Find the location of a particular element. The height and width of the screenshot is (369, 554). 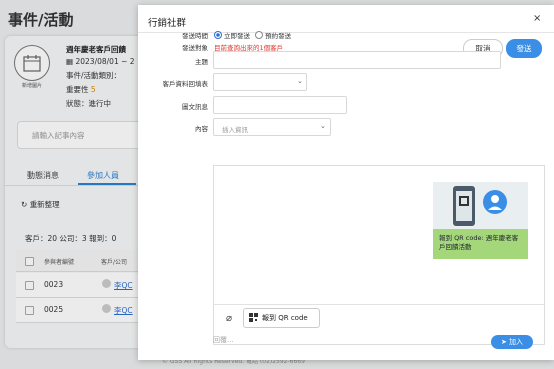

radio-schedule: 預約發送 is located at coordinates (273, 35).